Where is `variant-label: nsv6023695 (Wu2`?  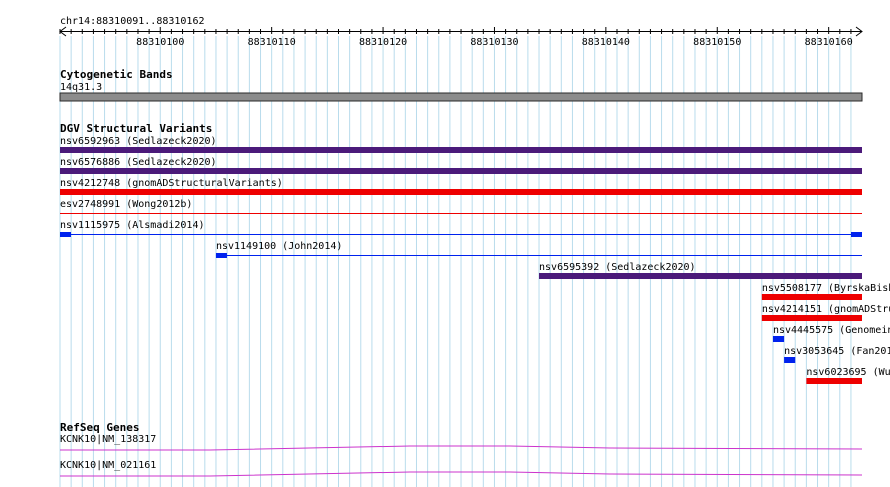 variant-label: nsv6023695 (Wu2 is located at coordinates (848, 372).